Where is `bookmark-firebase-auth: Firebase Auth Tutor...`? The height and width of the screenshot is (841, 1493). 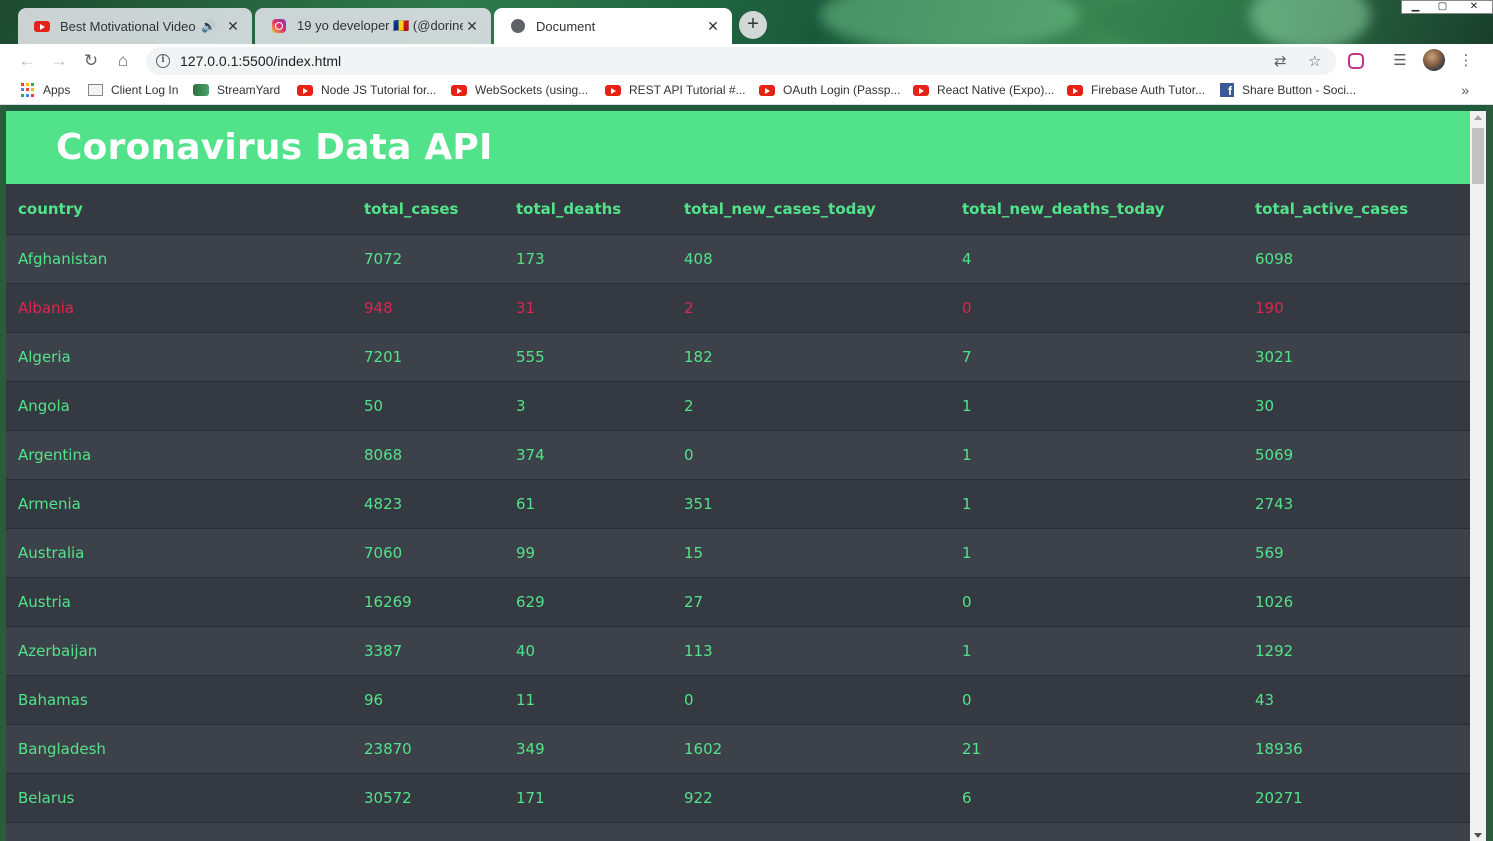
bookmark-firebase-auth: Firebase Auth Tutor... is located at coordinates (1136, 90).